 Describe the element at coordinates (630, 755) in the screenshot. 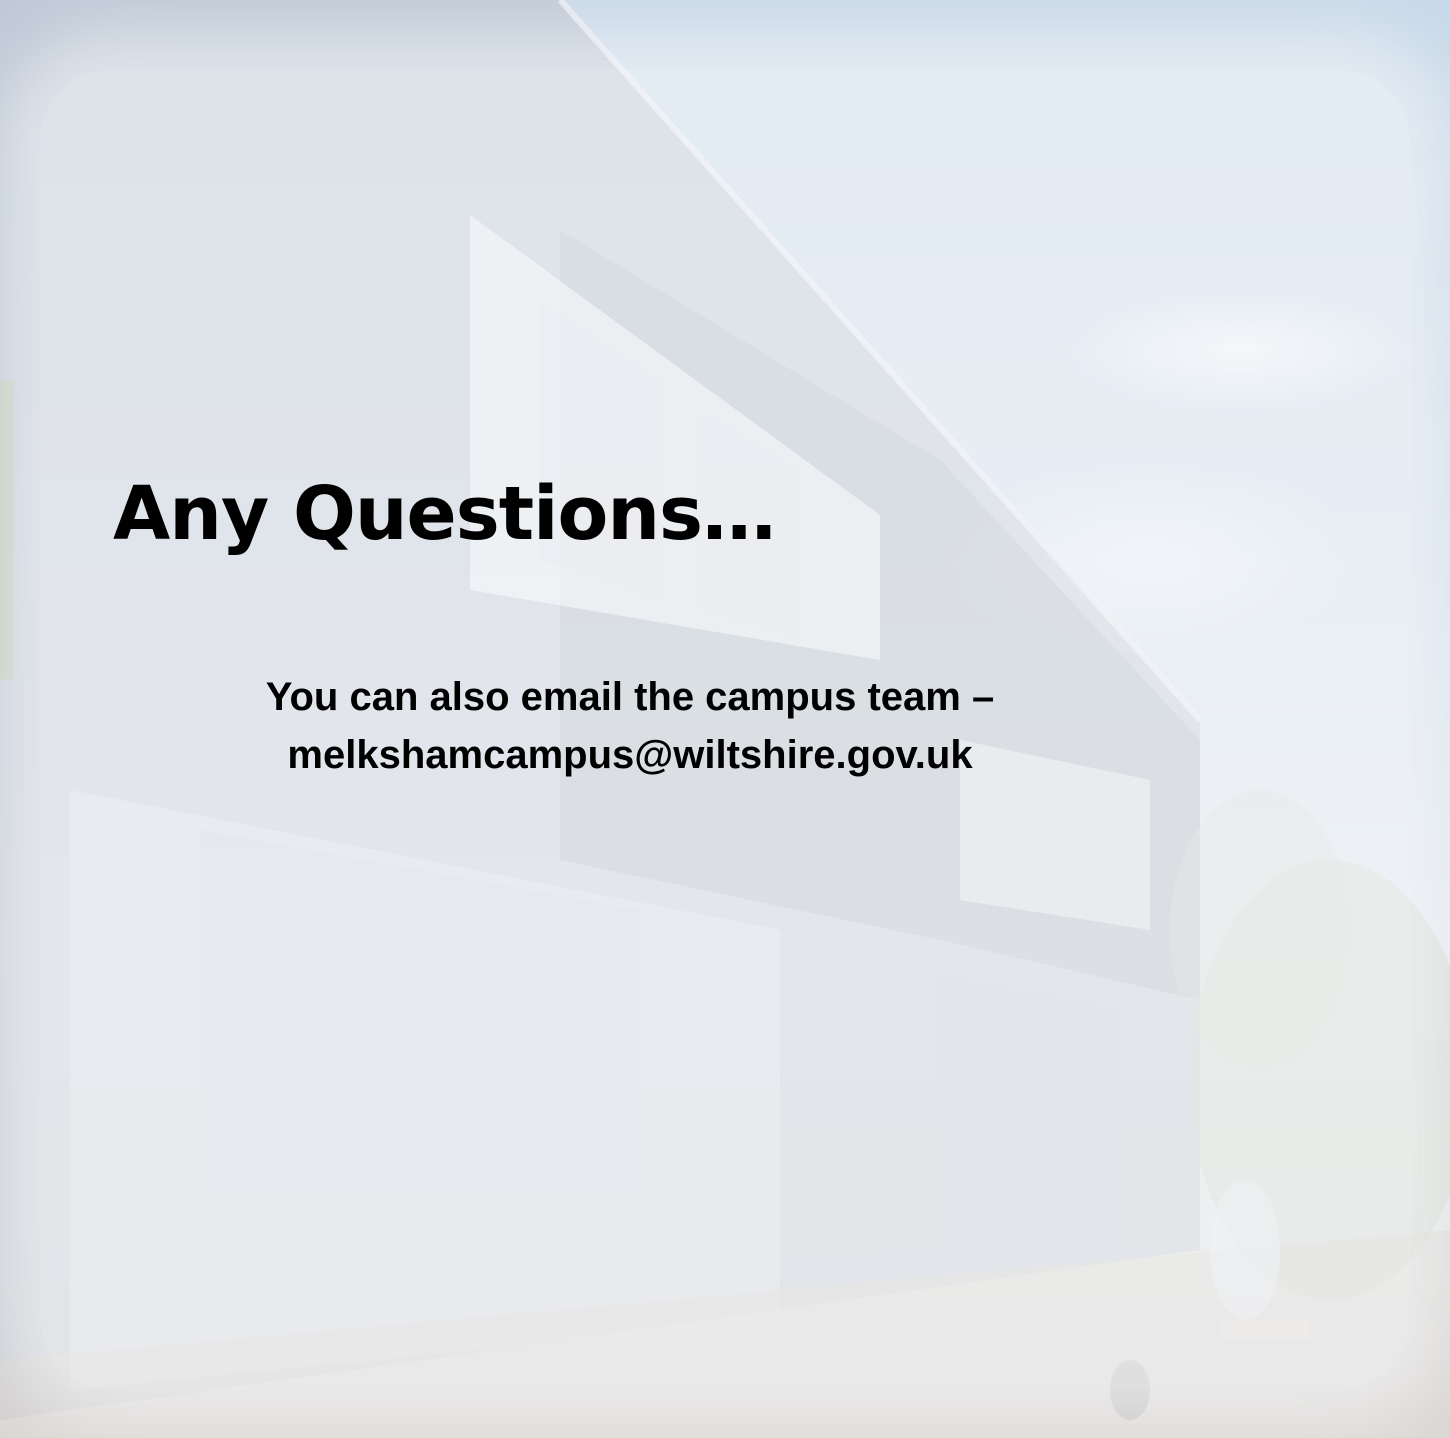

I see `contact-email: melkshamcampus@wiltshire.gov.uk` at that location.